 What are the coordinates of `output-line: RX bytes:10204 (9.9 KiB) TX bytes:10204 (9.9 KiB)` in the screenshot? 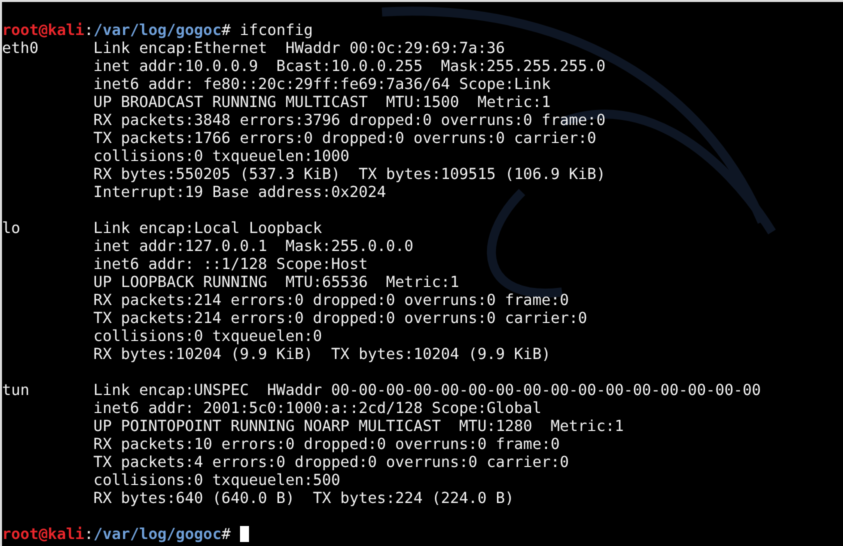 It's located at (322, 354).